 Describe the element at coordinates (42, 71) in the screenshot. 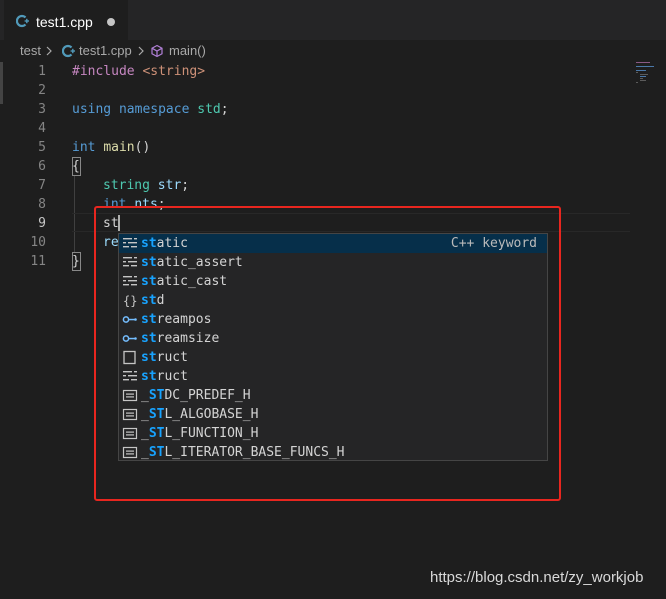

I see `line-number: 1` at that location.